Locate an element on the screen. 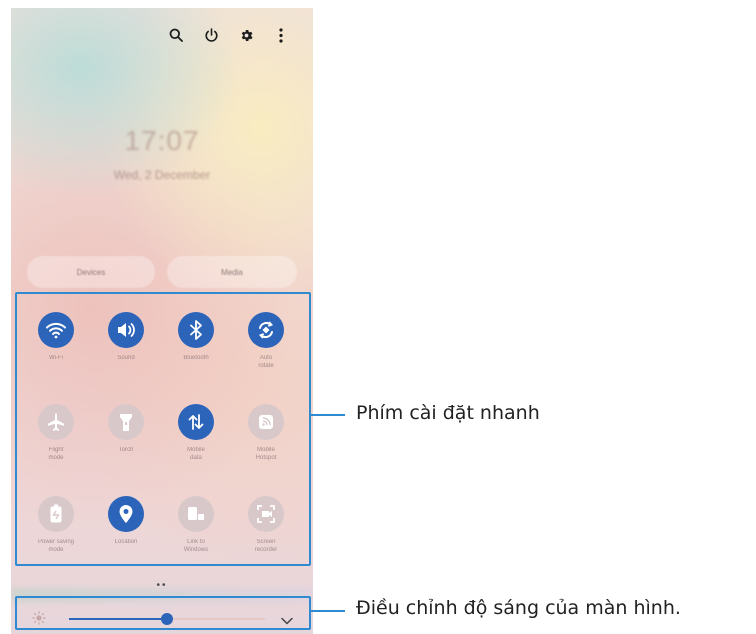 The width and height of the screenshot is (756, 634). brightness-callout-line is located at coordinates (328, 611).